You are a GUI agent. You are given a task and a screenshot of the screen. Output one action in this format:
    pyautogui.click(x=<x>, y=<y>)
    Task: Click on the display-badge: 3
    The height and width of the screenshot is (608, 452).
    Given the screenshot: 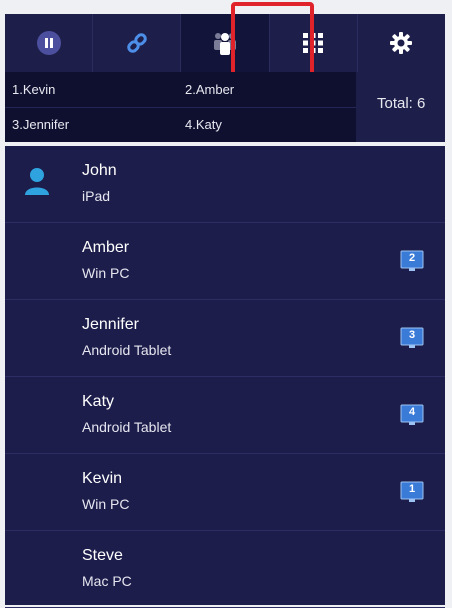 What is the action you would take?
    pyautogui.click(x=412, y=338)
    